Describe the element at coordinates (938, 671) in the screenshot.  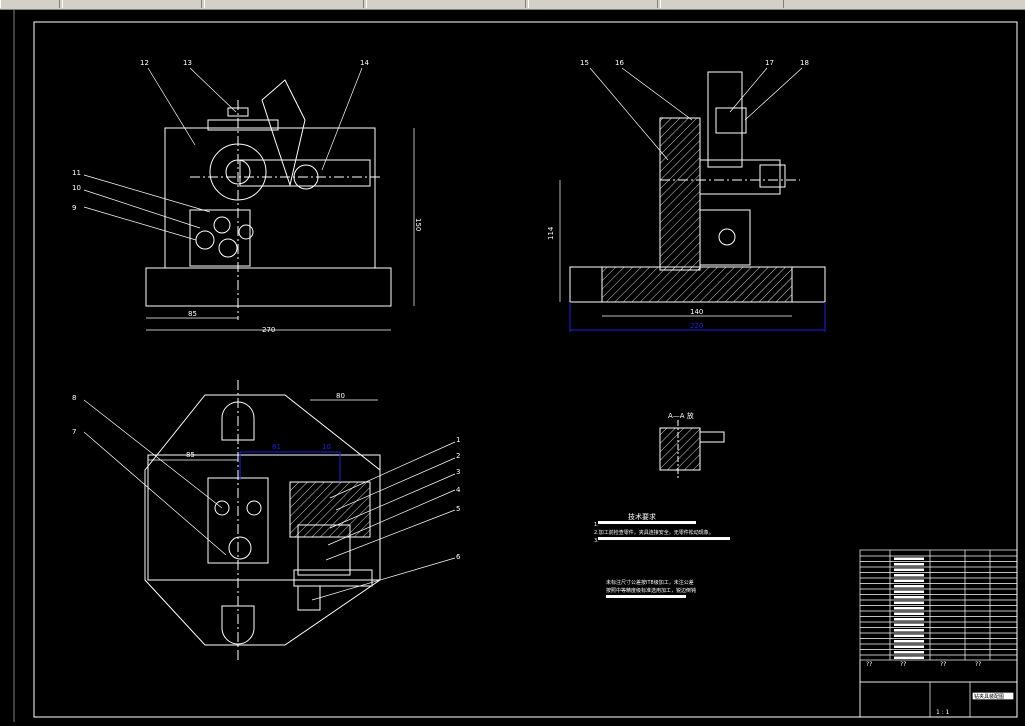
I see `title-header-row` at that location.